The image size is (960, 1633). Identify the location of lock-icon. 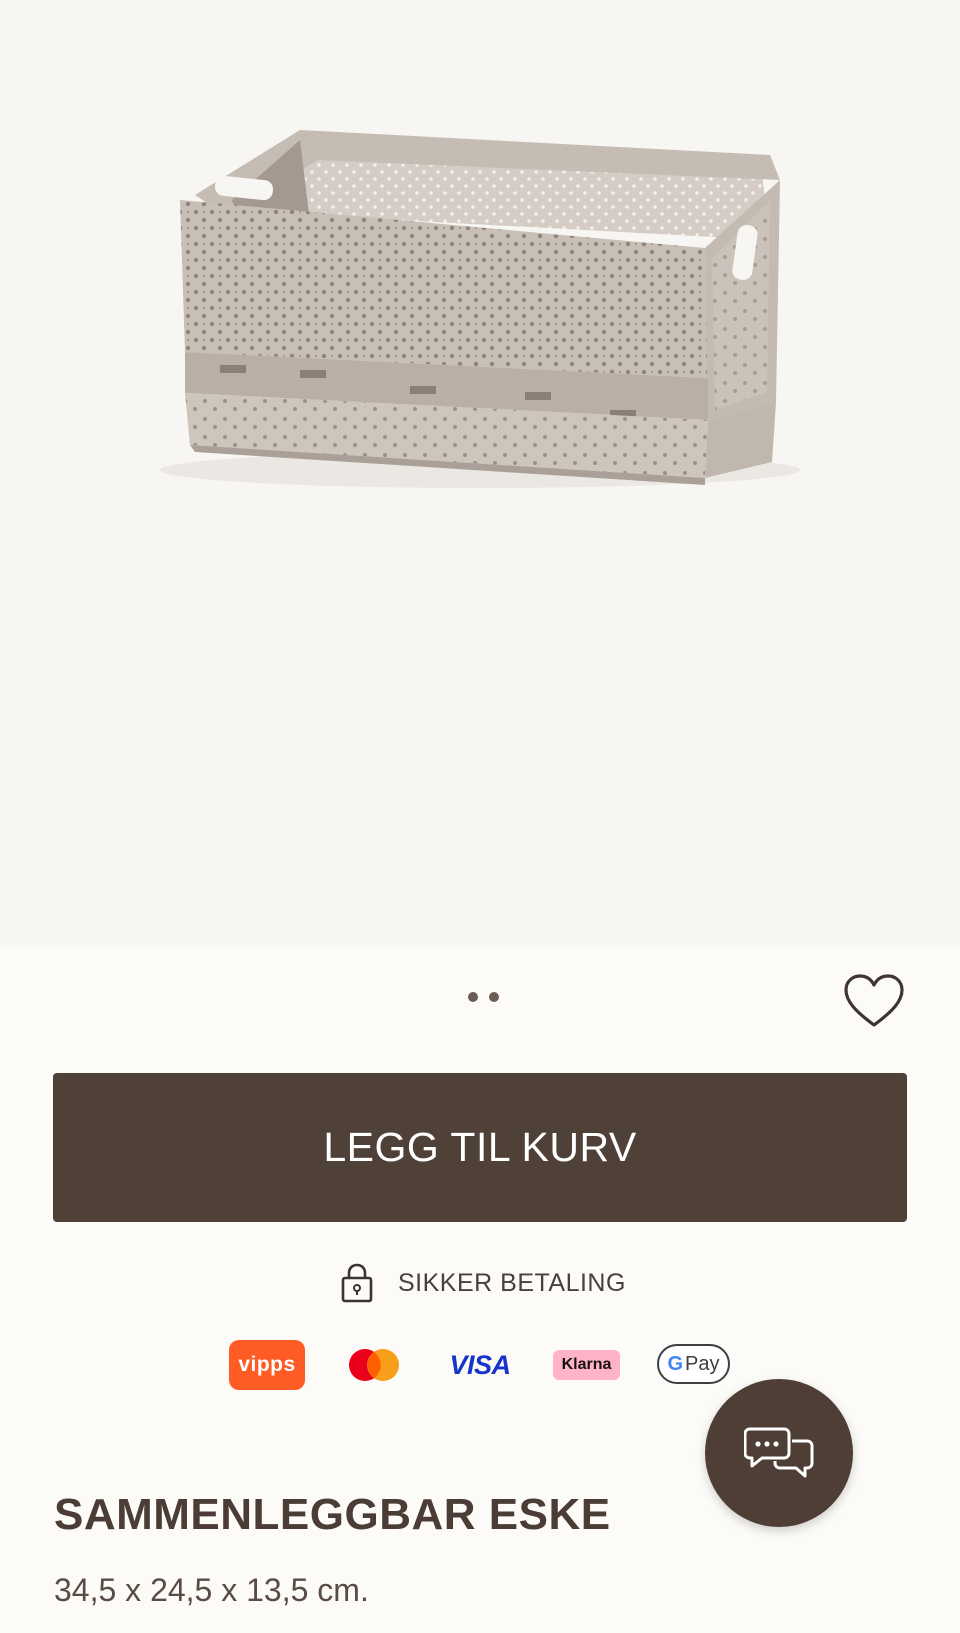
(357, 1283).